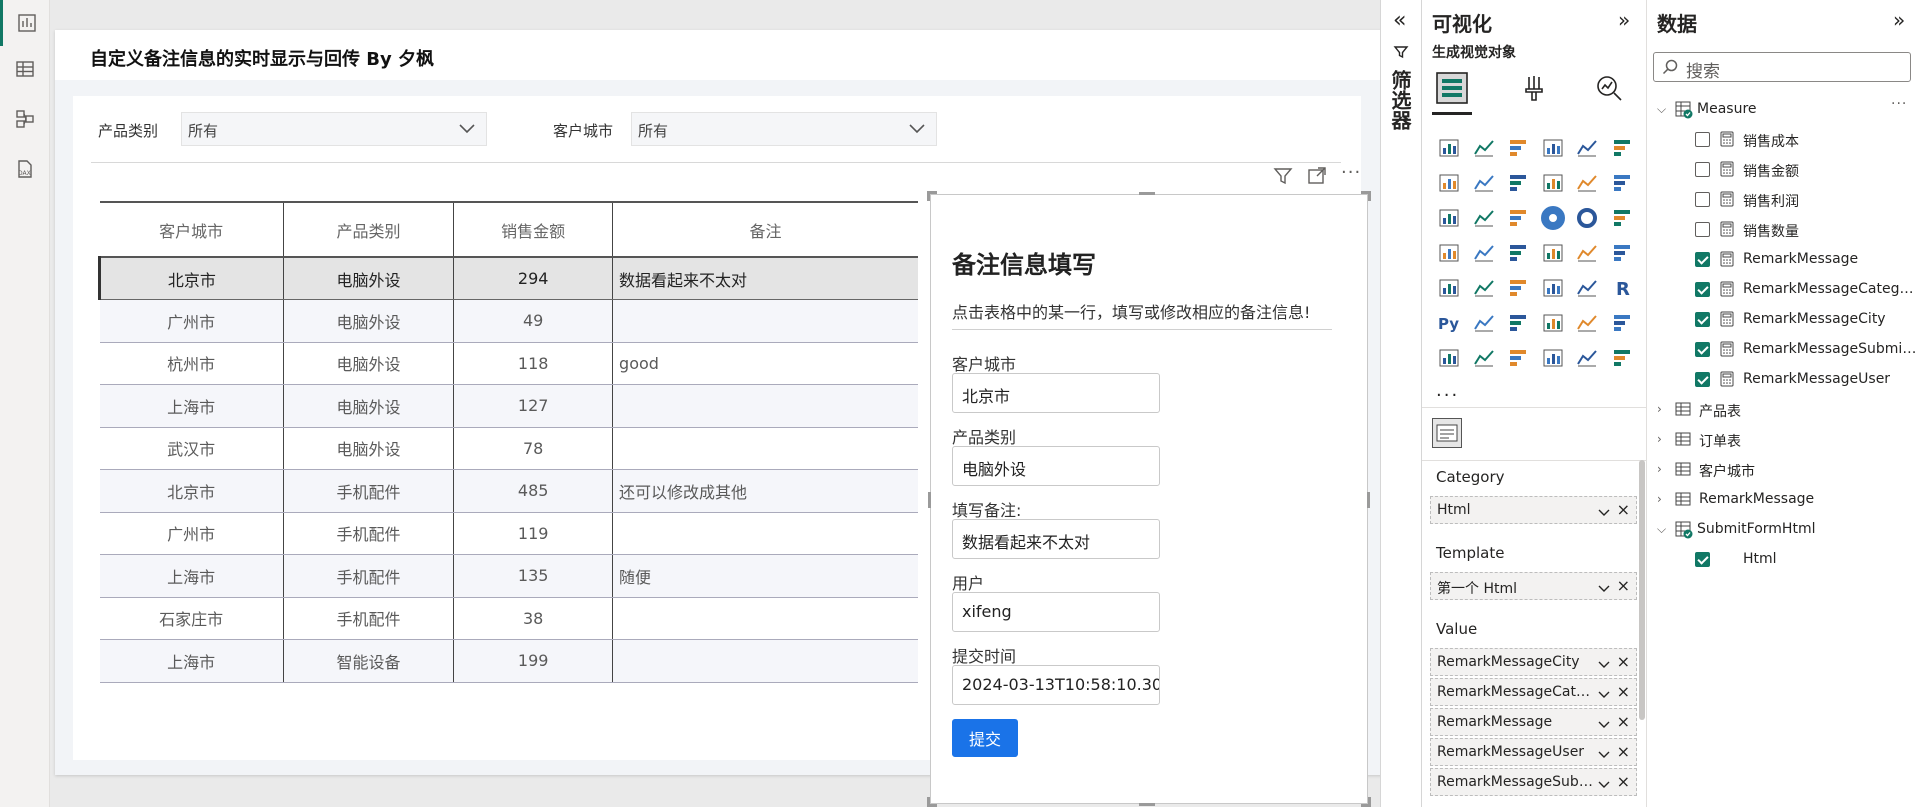 The height and width of the screenshot is (807, 1920). What do you see at coordinates (1518, 217) in the screenshot?
I see `scatter-chart-icon` at bounding box center [1518, 217].